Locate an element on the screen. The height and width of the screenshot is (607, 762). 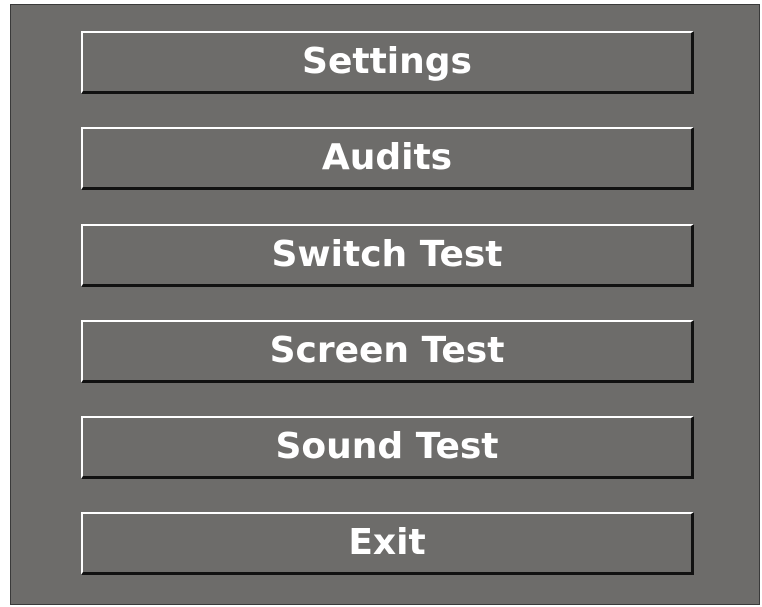
switch-test-button: Switch Test is located at coordinates (387, 255).